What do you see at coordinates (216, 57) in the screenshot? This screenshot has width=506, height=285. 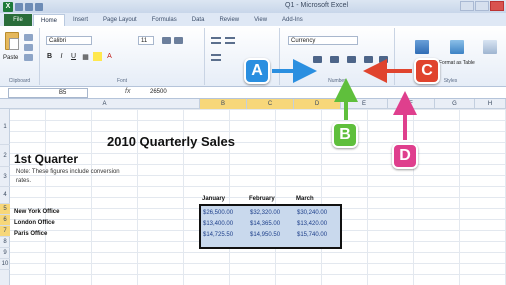 I see `align-left-icon` at bounding box center [216, 57].